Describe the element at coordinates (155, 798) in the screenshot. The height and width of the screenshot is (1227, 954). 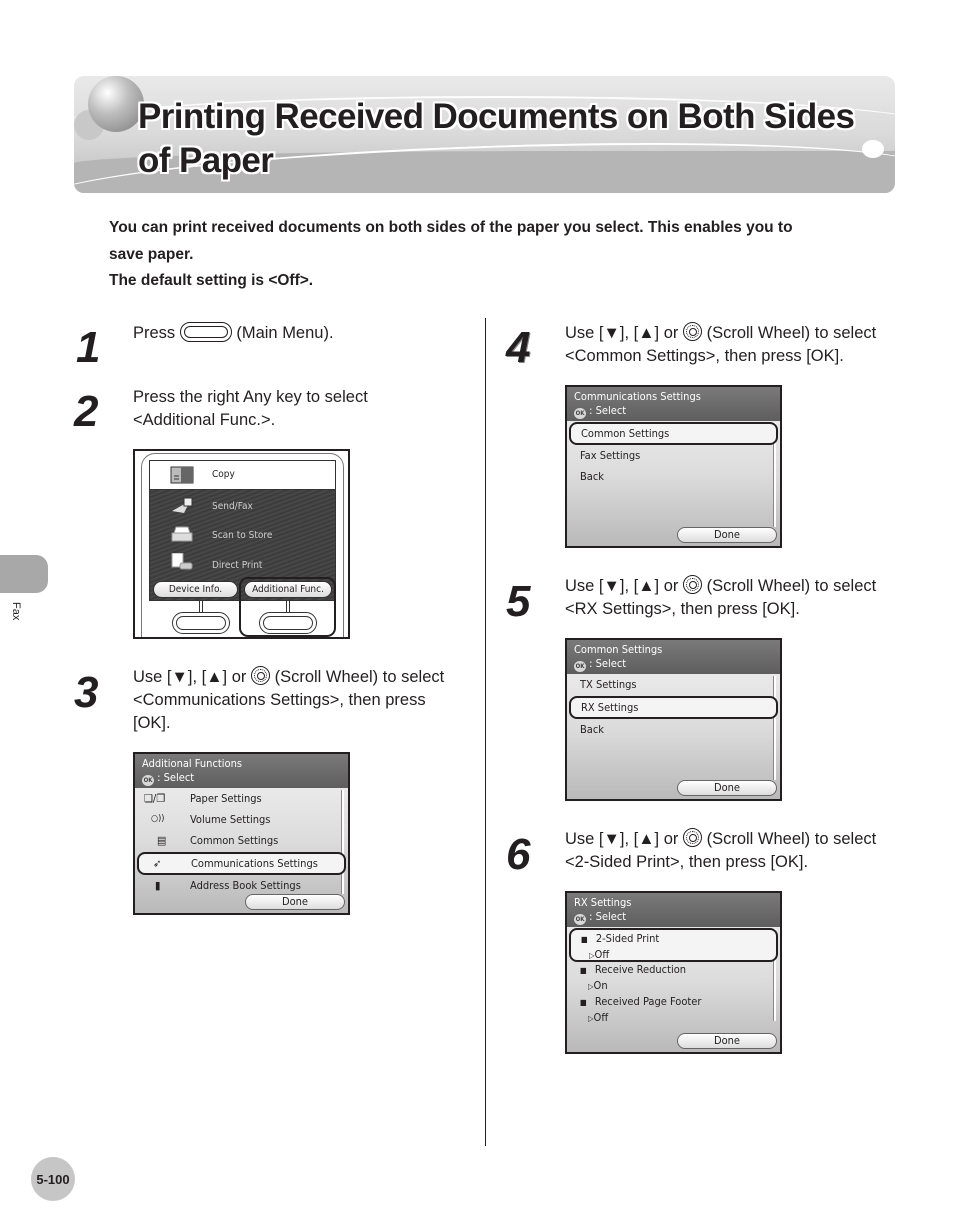
I see `paper-icon: ❏/❐` at that location.